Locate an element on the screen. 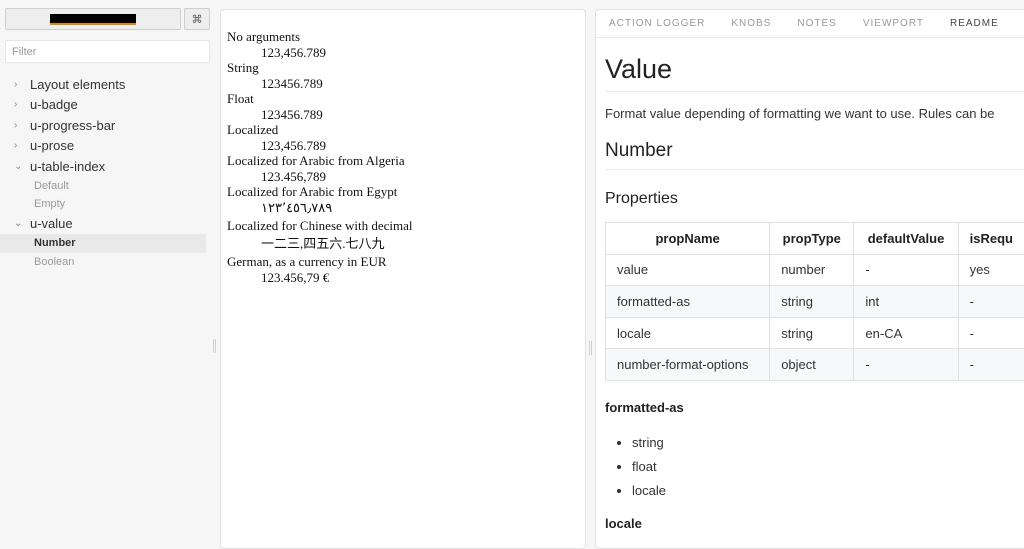 Image resolution: width=1024 pixels, height=549 pixels. readme-title: Value is located at coordinates (814, 71).